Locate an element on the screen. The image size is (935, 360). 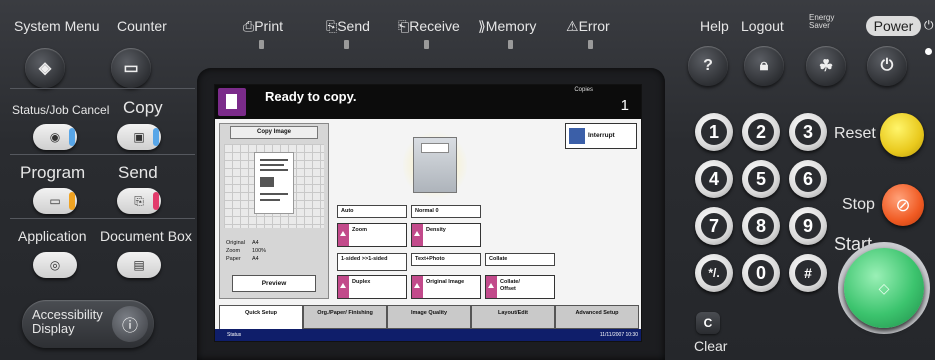
copy-icon: ▣ is located at coordinates (139, 137).